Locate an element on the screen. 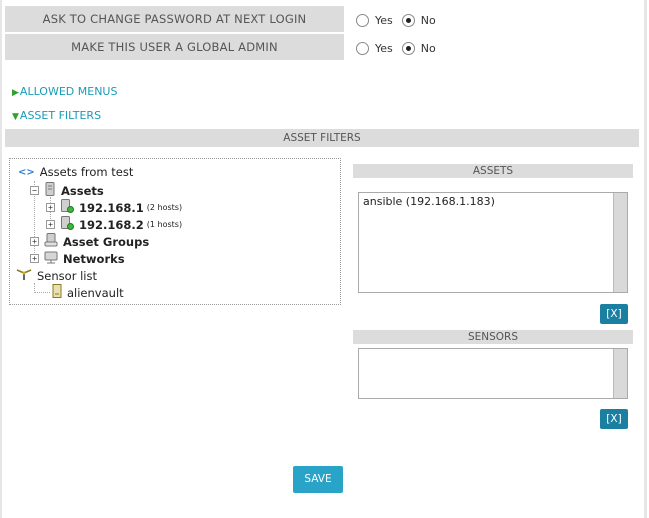 This screenshot has width=649, height=518. asset-filters-label: ASSET FILTERS is located at coordinates (60, 115).